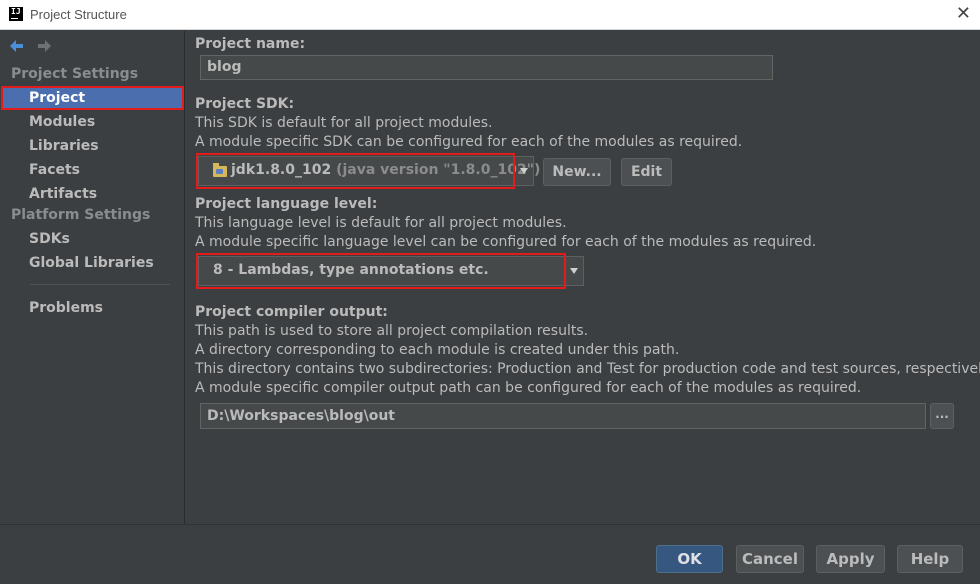 The width and height of the screenshot is (980, 584). I want to click on sidebar-item-global-libraries: Global Libraries, so click(92, 263).